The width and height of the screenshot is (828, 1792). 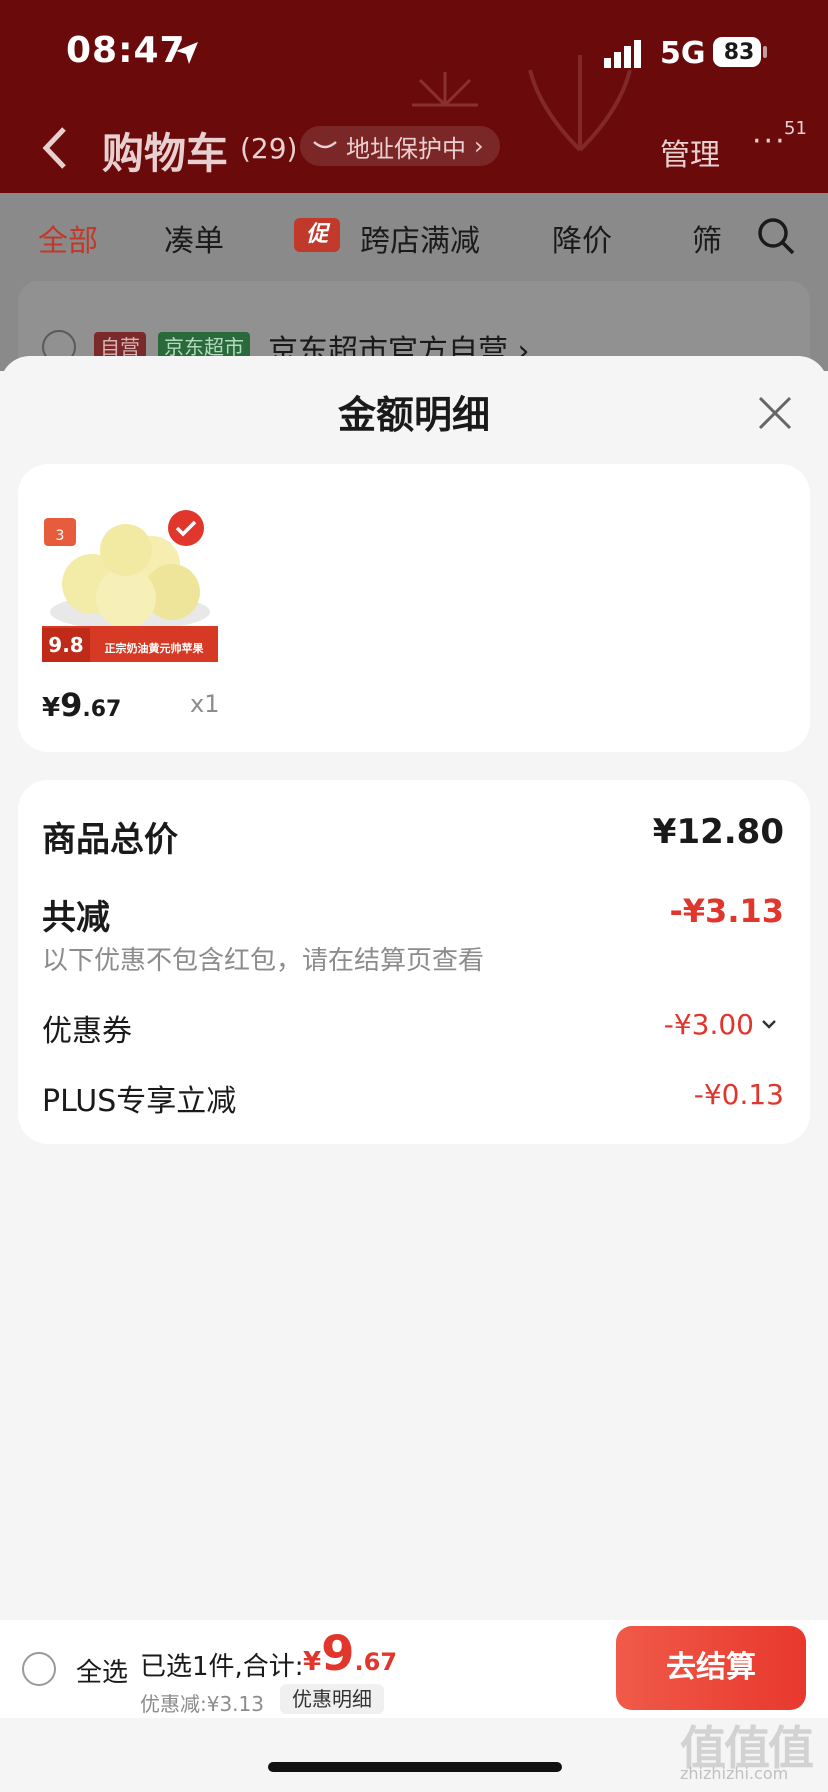 I want to click on select-all-radio, so click(x=39, y=1669).